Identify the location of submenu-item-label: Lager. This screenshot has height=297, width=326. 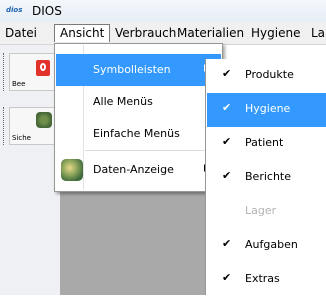
(261, 210).